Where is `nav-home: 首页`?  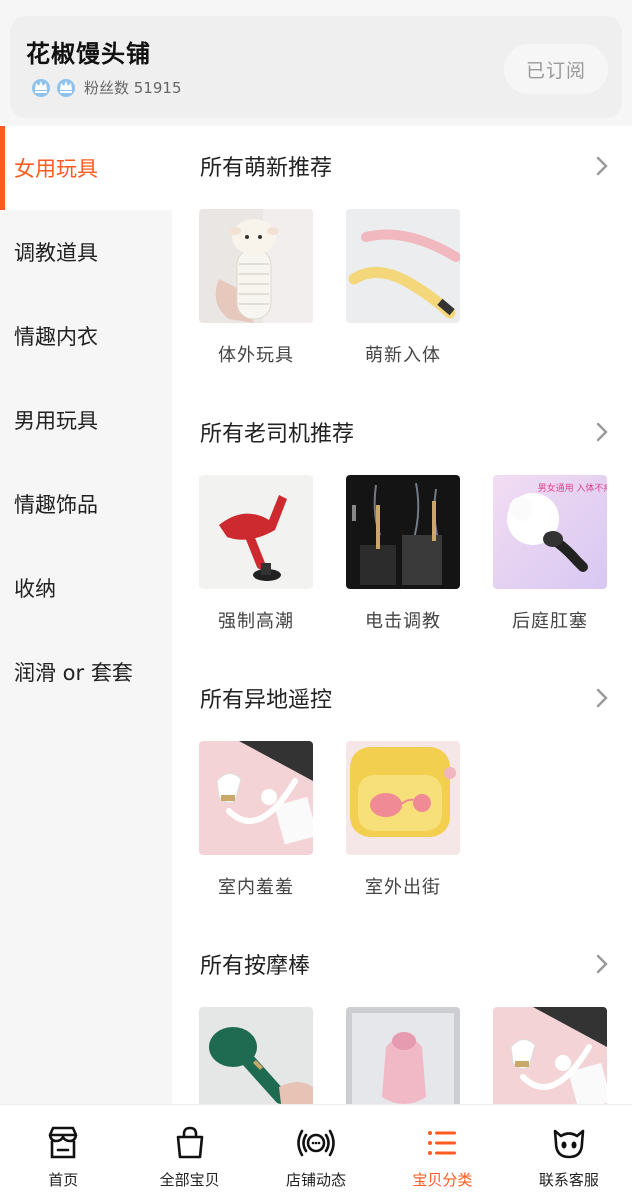
nav-home: 首页 is located at coordinates (63, 1152).